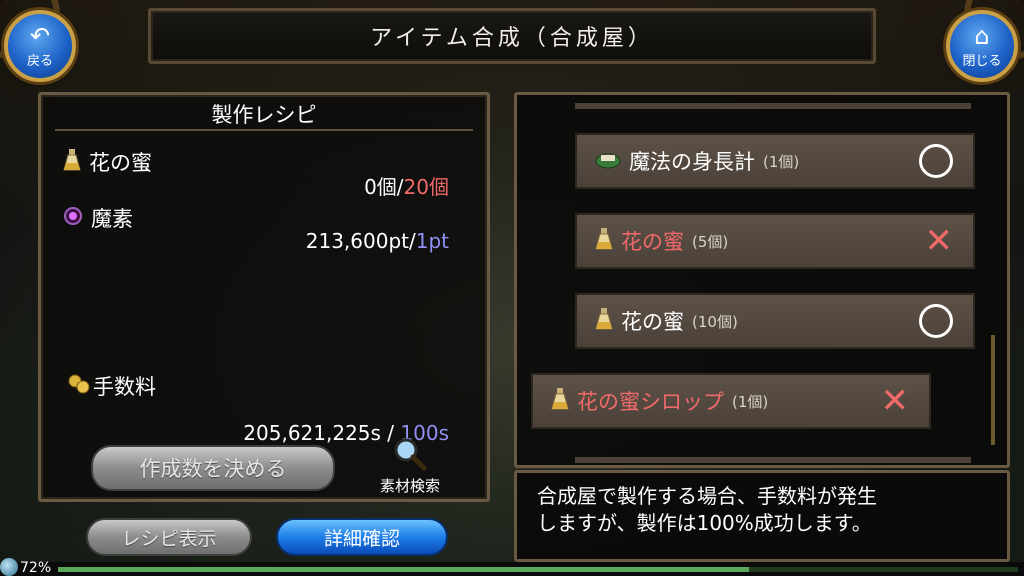 The image size is (1024, 576). Describe the element at coordinates (707, 496) in the screenshot. I see `message-line-1: 合成屋で製作する場合、手数料が発生` at that location.